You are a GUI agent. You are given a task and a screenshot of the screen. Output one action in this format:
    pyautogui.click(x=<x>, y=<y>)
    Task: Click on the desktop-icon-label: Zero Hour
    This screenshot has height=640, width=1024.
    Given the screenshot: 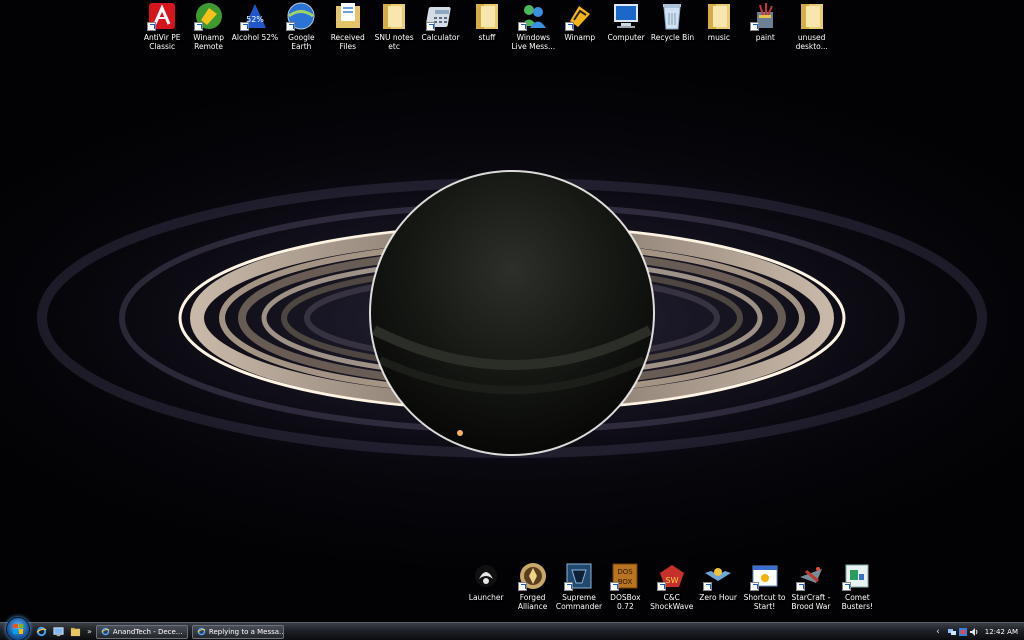 What is the action you would take?
    pyautogui.click(x=718, y=597)
    